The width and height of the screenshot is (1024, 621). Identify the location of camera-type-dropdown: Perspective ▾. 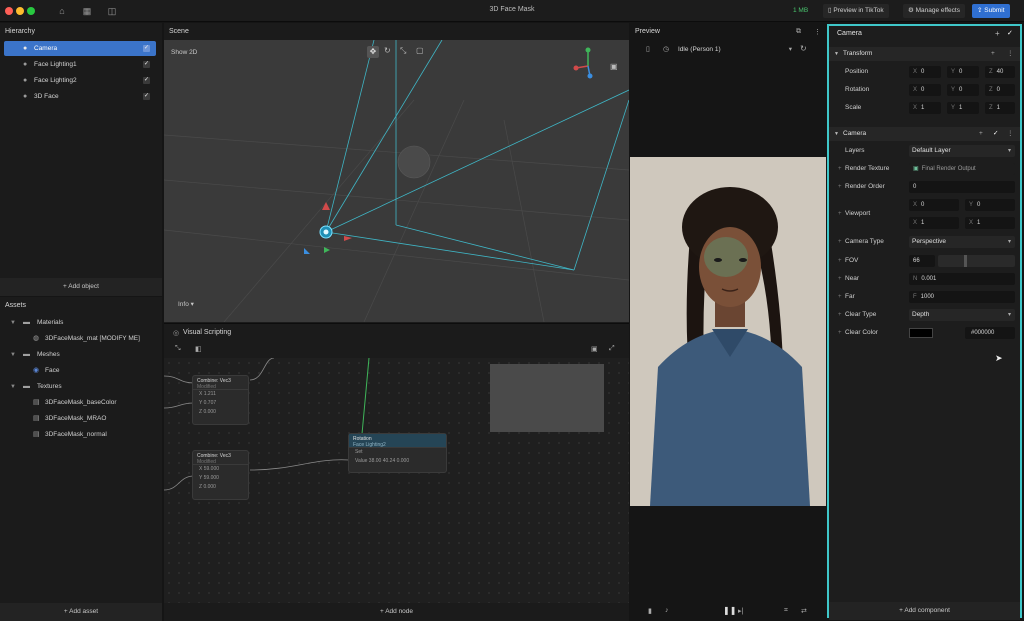
(962, 242).